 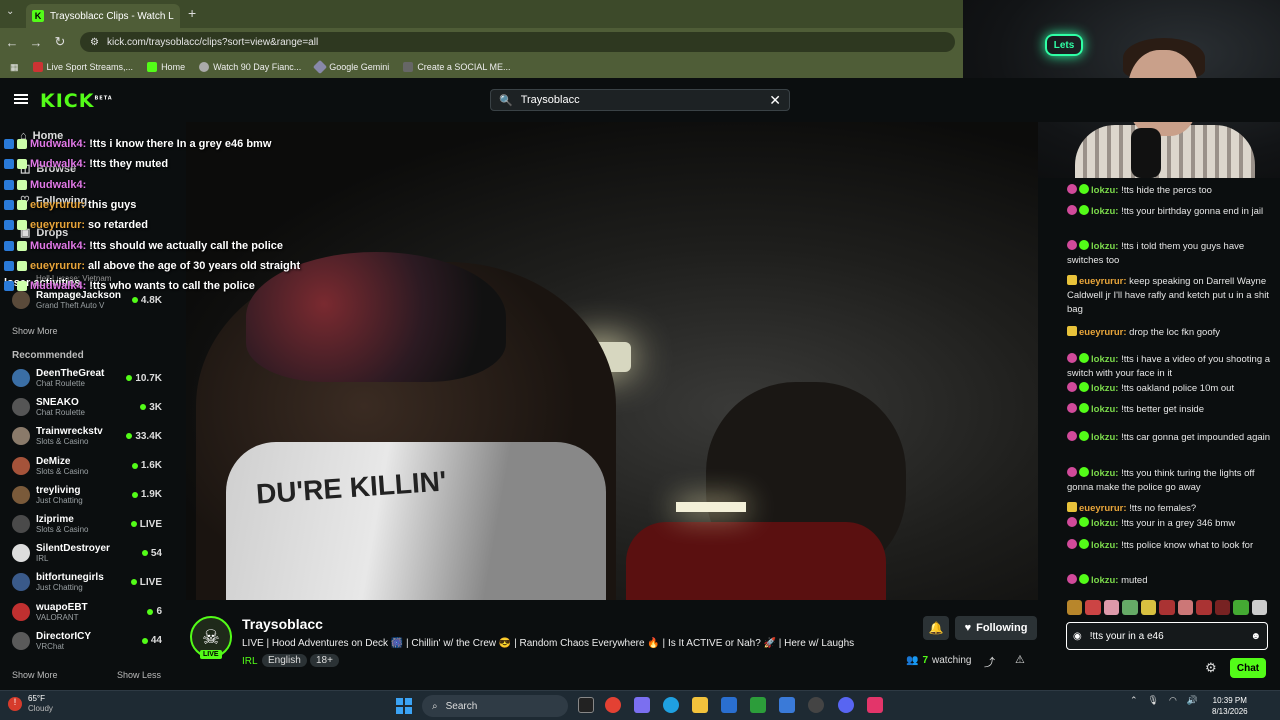 What do you see at coordinates (60, 42) in the screenshot?
I see `reload-icon: ↻` at bounding box center [60, 42].